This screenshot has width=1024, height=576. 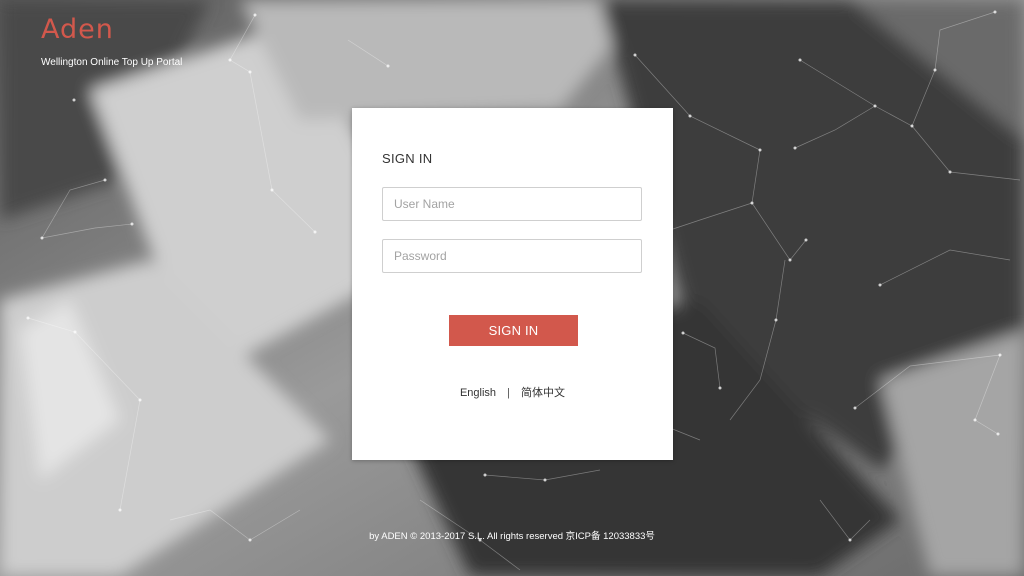 I want to click on password-input, so click(x=512, y=256).